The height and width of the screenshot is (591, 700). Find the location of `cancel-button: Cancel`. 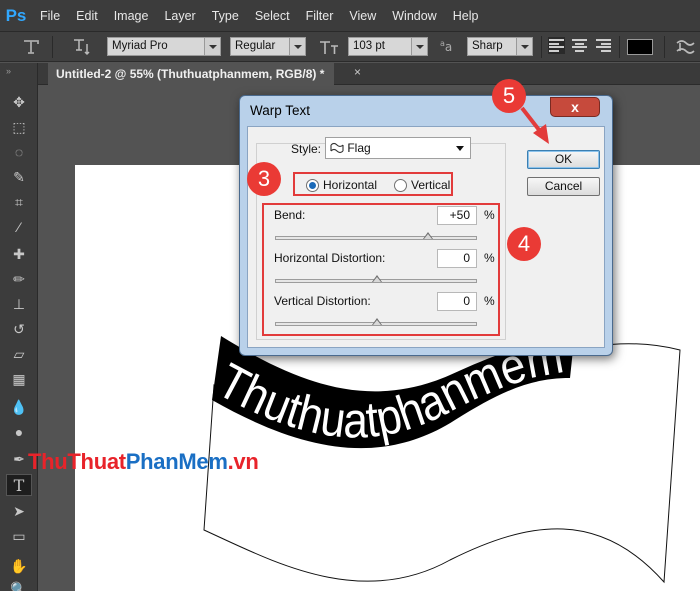

cancel-button: Cancel is located at coordinates (563, 186).